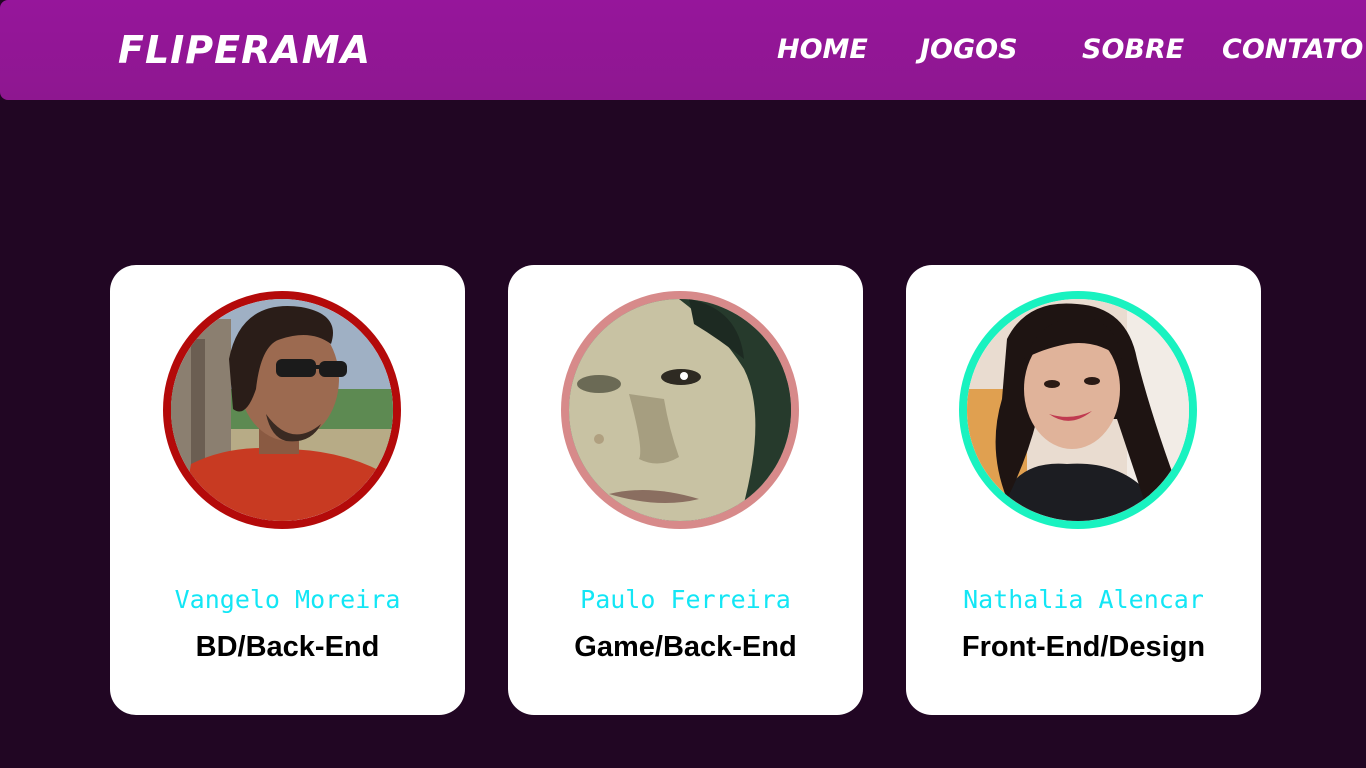 The width and height of the screenshot is (1366, 768). I want to click on avatar-nathalia, so click(1078, 410).